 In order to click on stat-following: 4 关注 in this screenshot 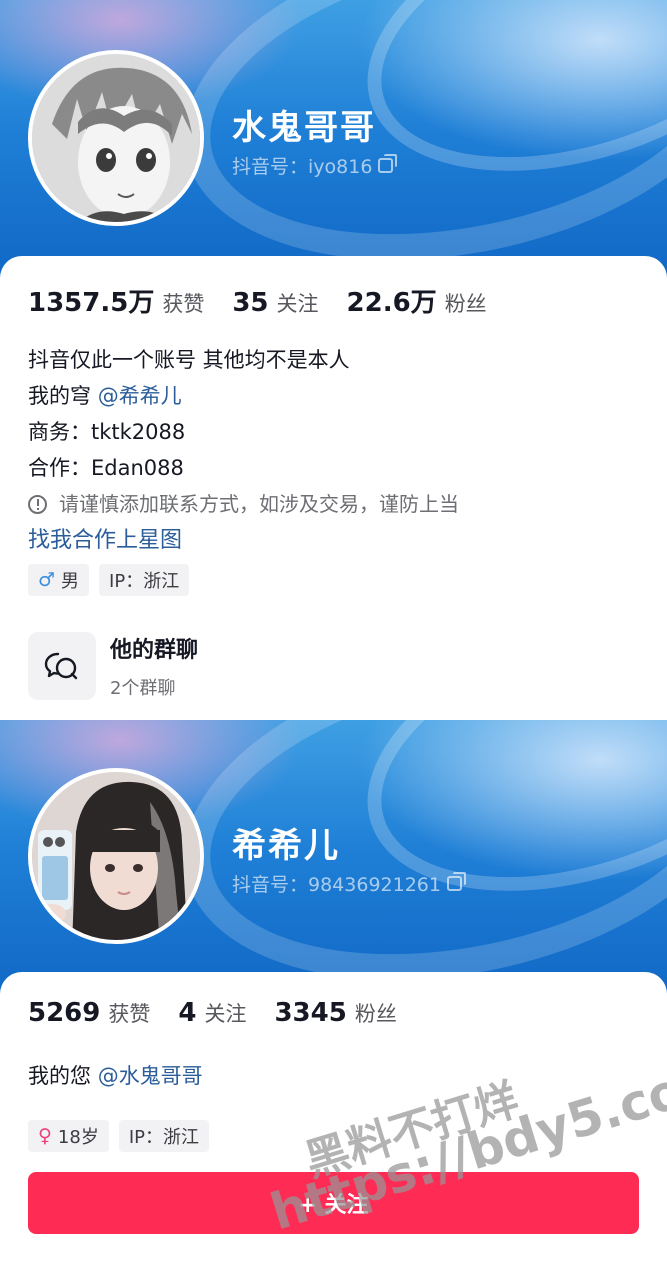, I will do `click(212, 1013)`.